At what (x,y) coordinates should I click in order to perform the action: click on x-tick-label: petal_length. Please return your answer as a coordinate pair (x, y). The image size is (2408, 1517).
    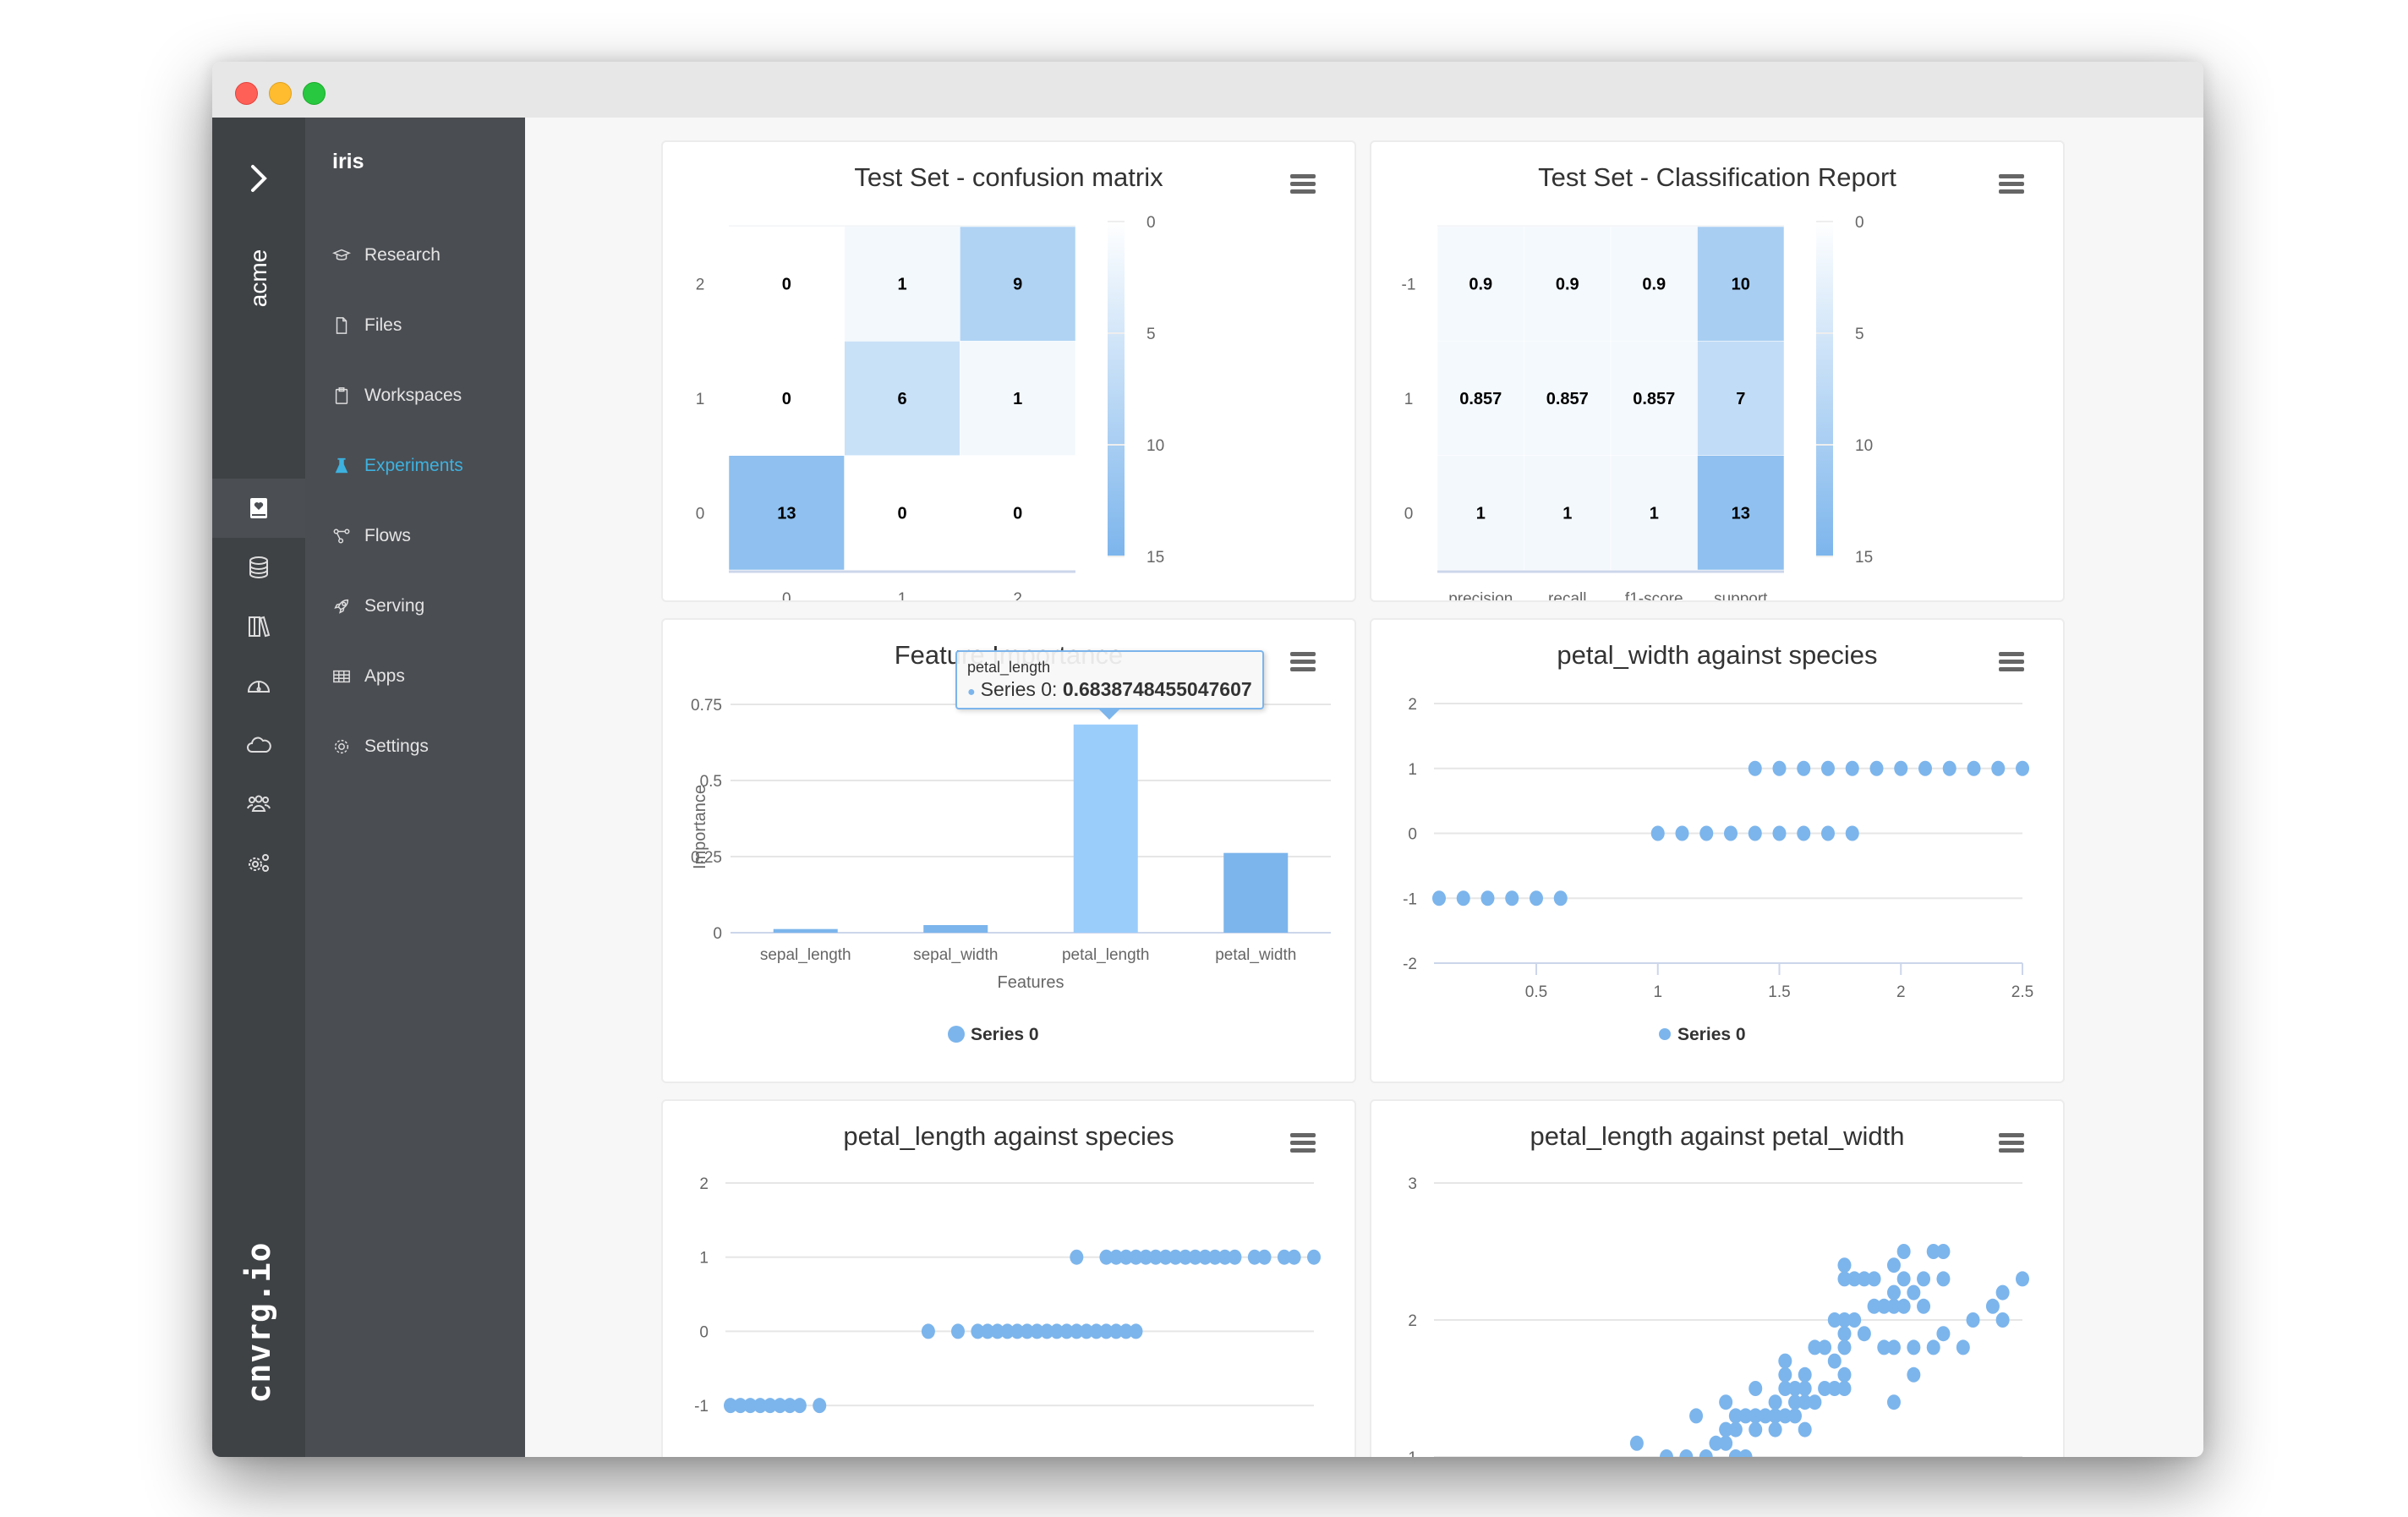
    Looking at the image, I should click on (1106, 955).